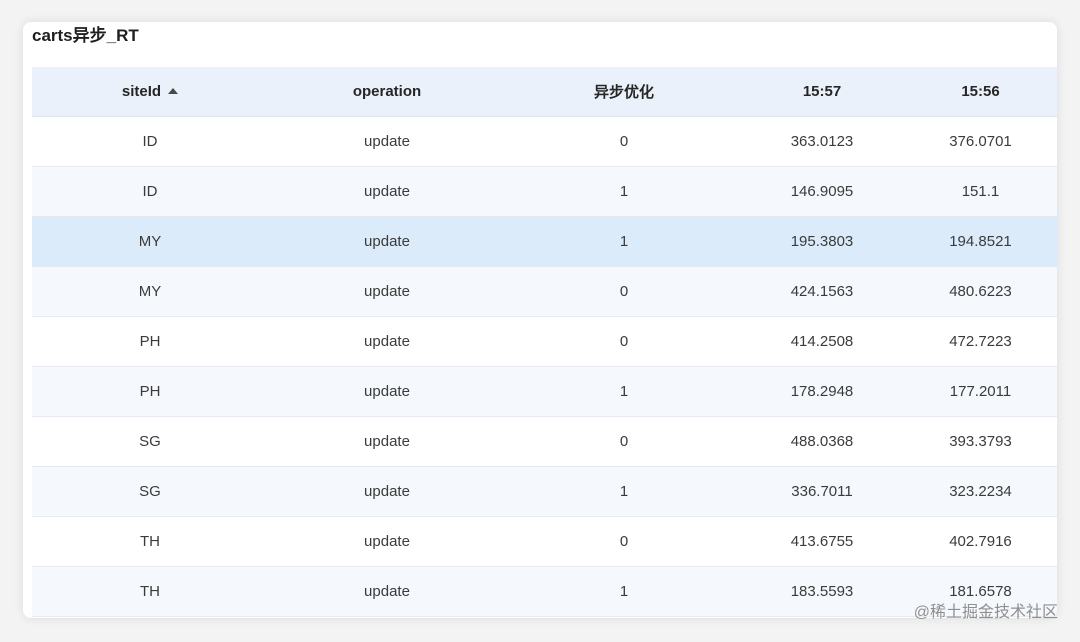  Describe the element at coordinates (980, 241) in the screenshot. I see `cell-time-1556: 194.8521` at that location.